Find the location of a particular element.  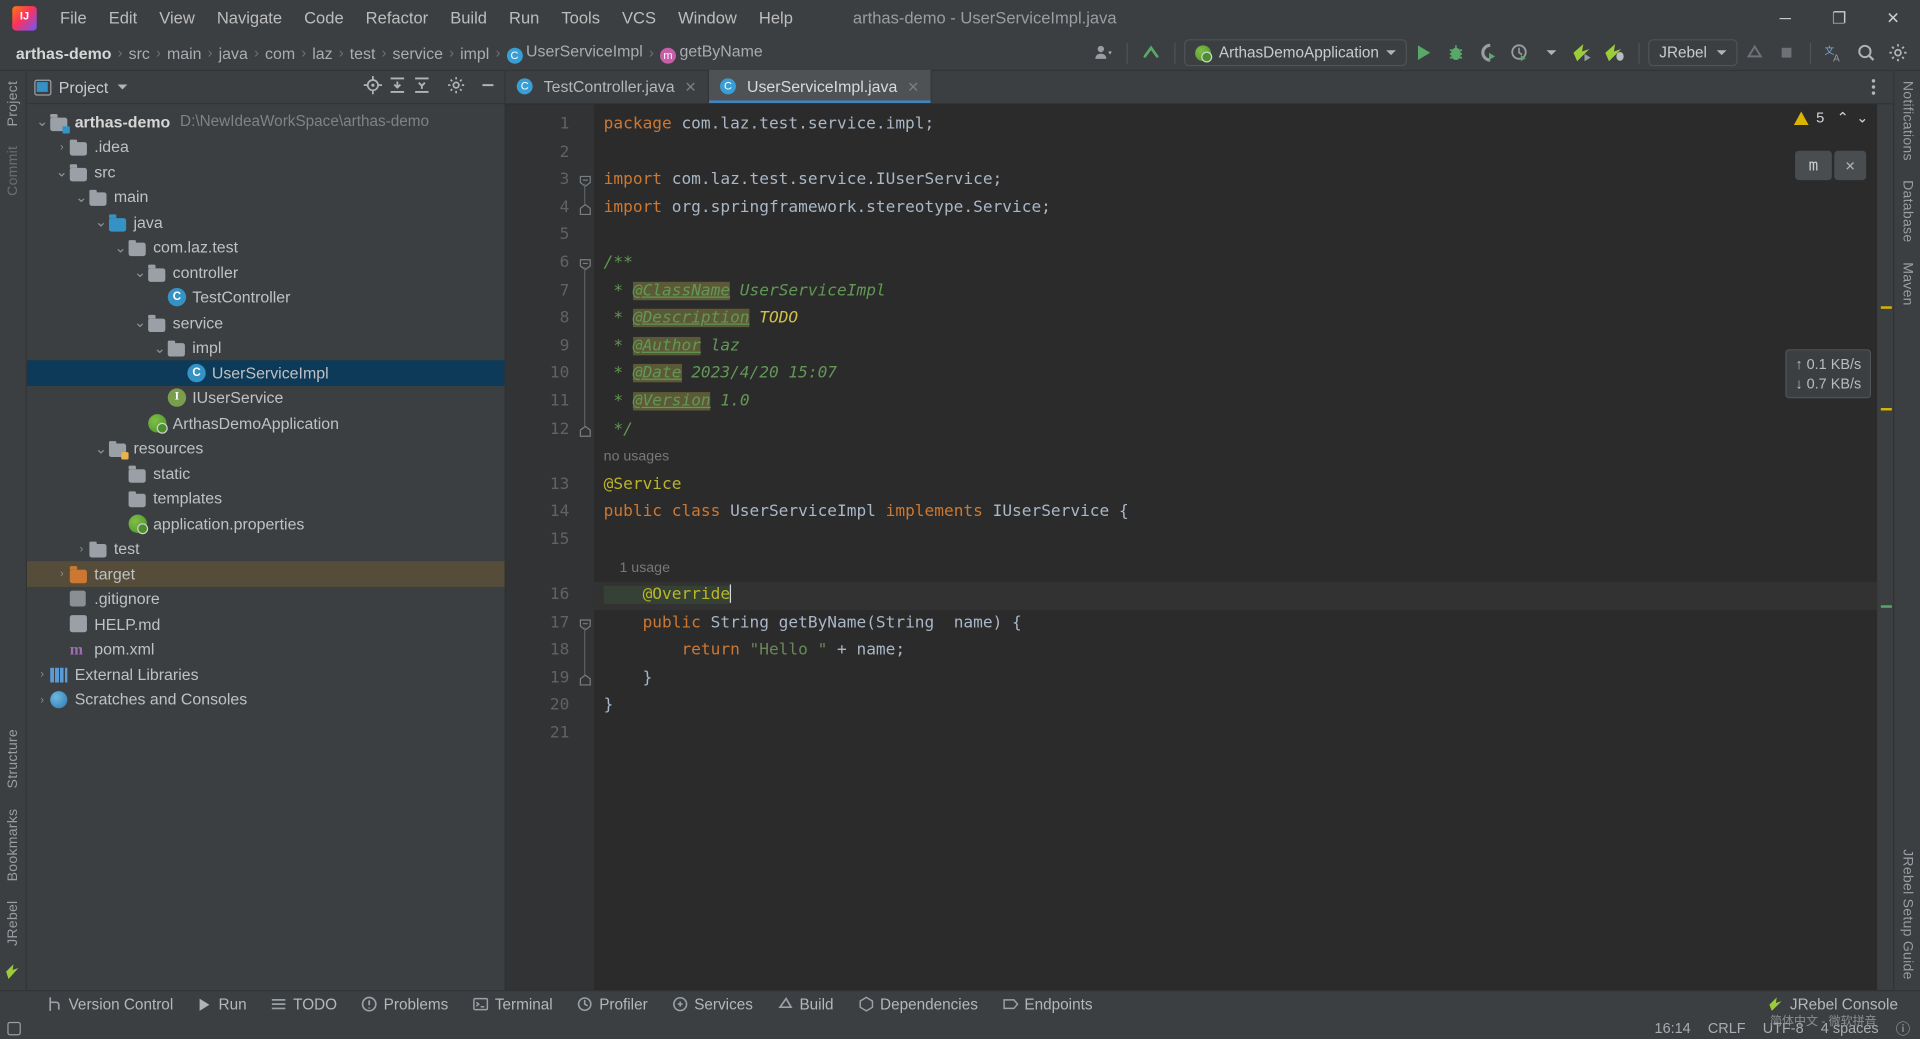

bottom-tab-profiler: Profiler is located at coordinates (612, 1004).